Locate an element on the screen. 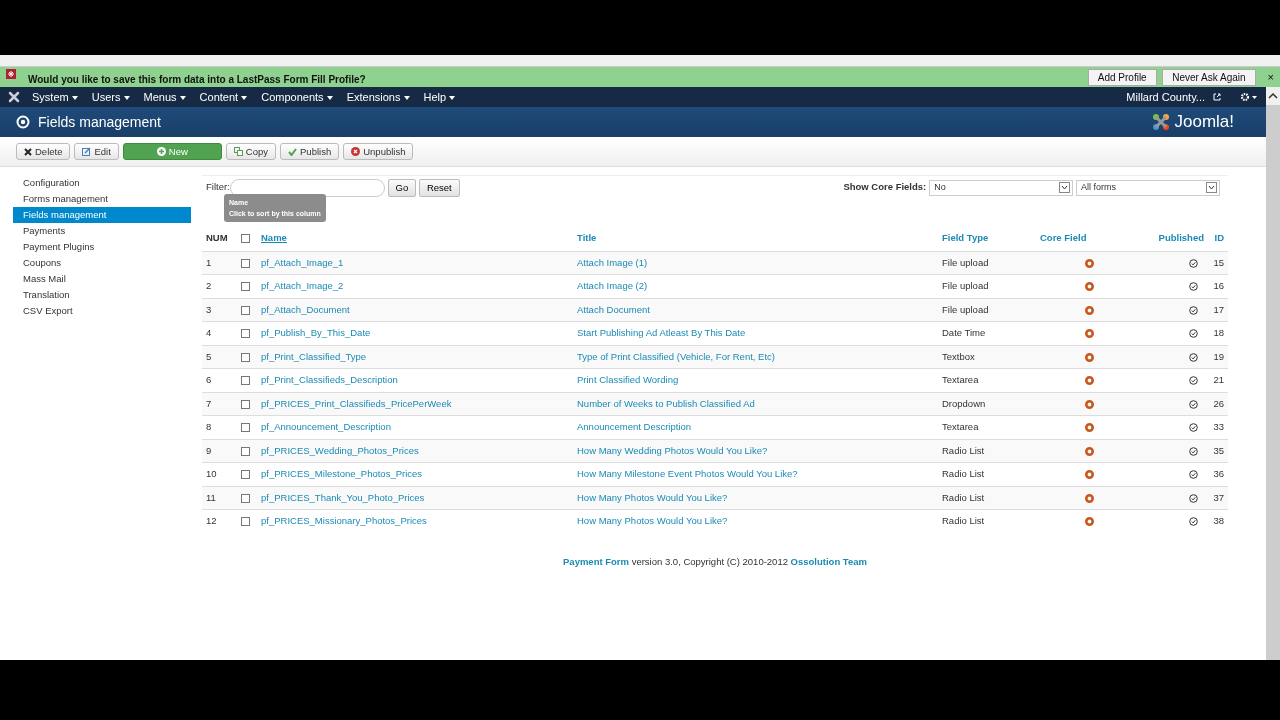 The image size is (1280, 720). column-header-link: ID is located at coordinates (1219, 237).